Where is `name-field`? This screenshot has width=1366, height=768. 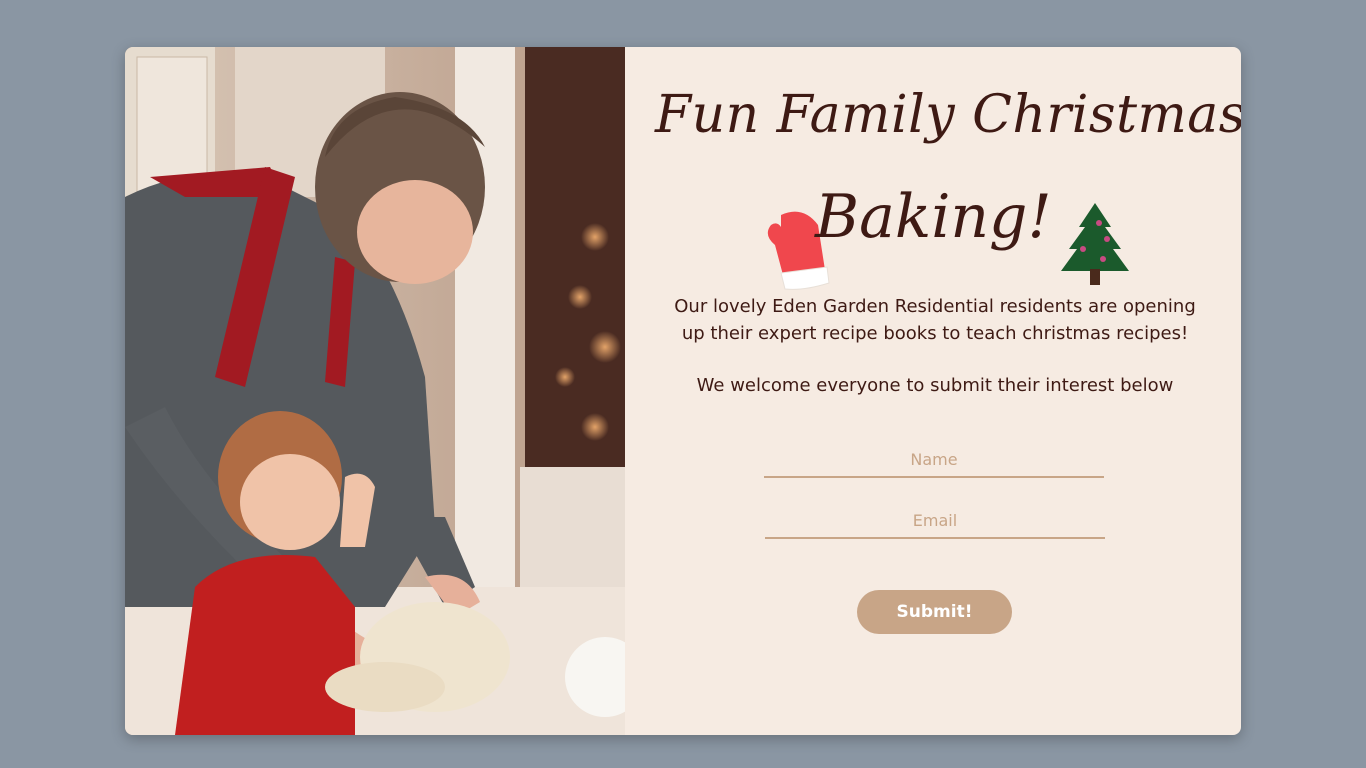 name-field is located at coordinates (934, 460).